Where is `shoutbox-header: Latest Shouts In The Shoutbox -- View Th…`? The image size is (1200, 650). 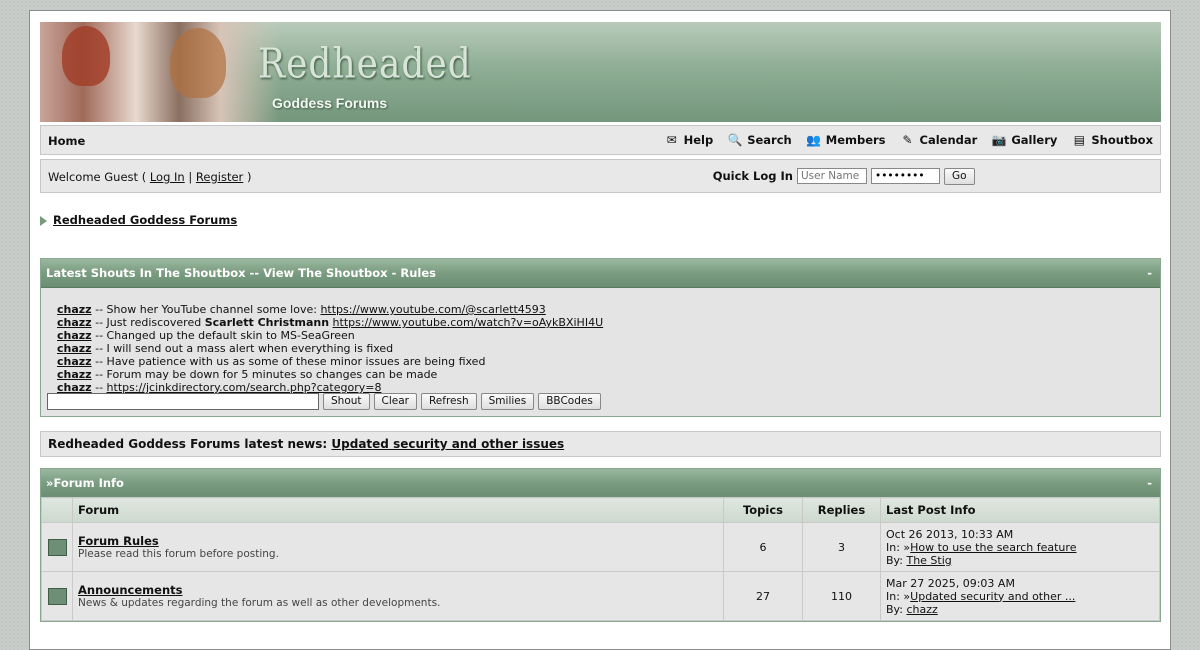 shoutbox-header: Latest Shouts In The Shoutbox -- View Th… is located at coordinates (600, 273).